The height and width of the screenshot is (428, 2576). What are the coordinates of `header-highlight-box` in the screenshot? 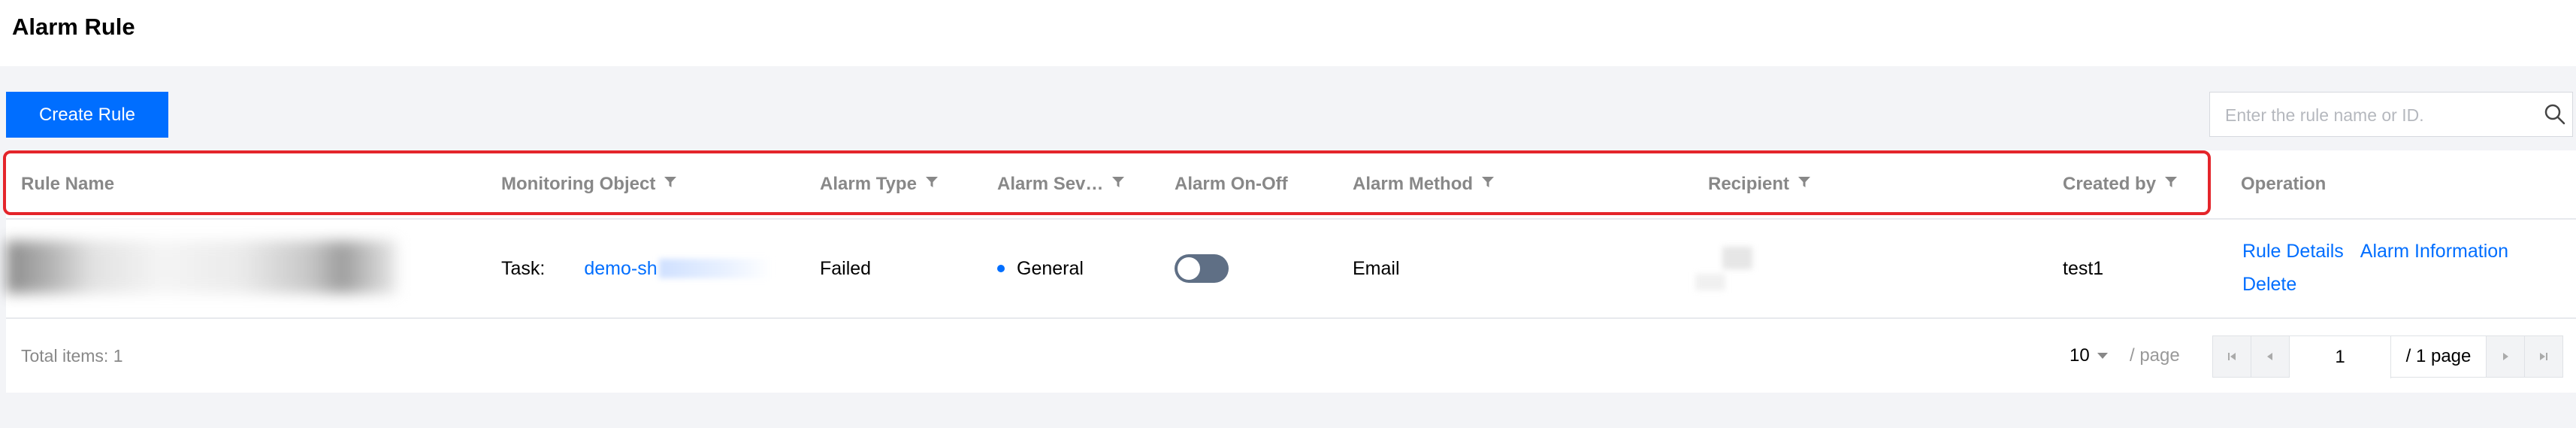 It's located at (1107, 182).